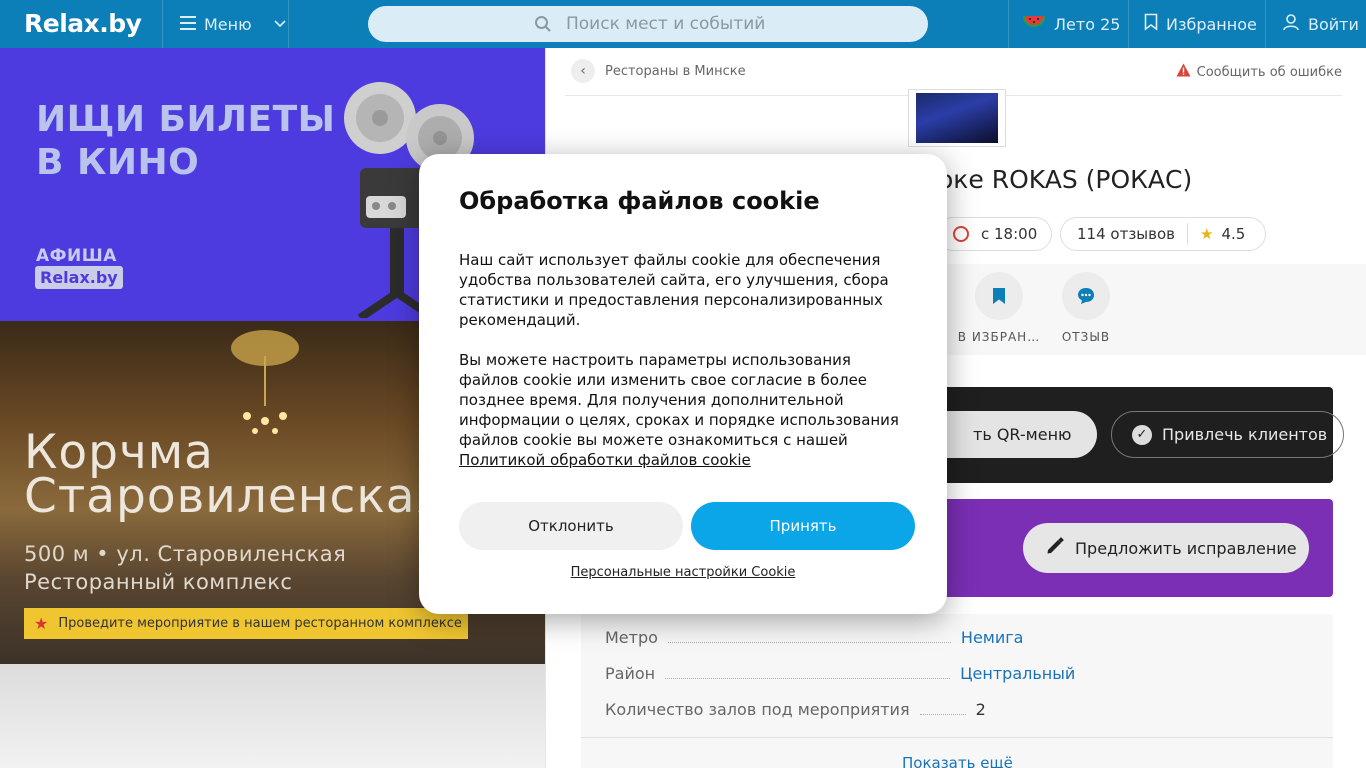 This screenshot has width=1366, height=768. Describe the element at coordinates (683, 572) in the screenshot. I see `personal-cookie-settings-link: Персональные настройки Cookie` at that location.